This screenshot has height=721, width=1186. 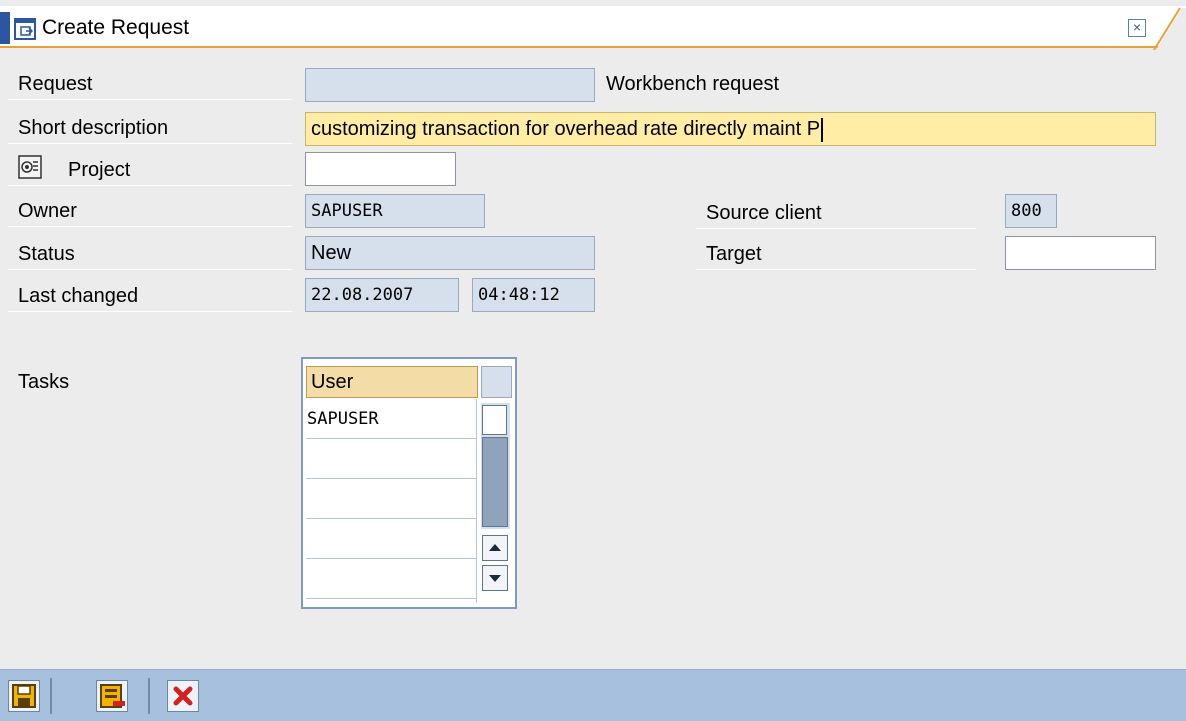 I want to click on table-row: SAPUSER, so click(x=391, y=419).